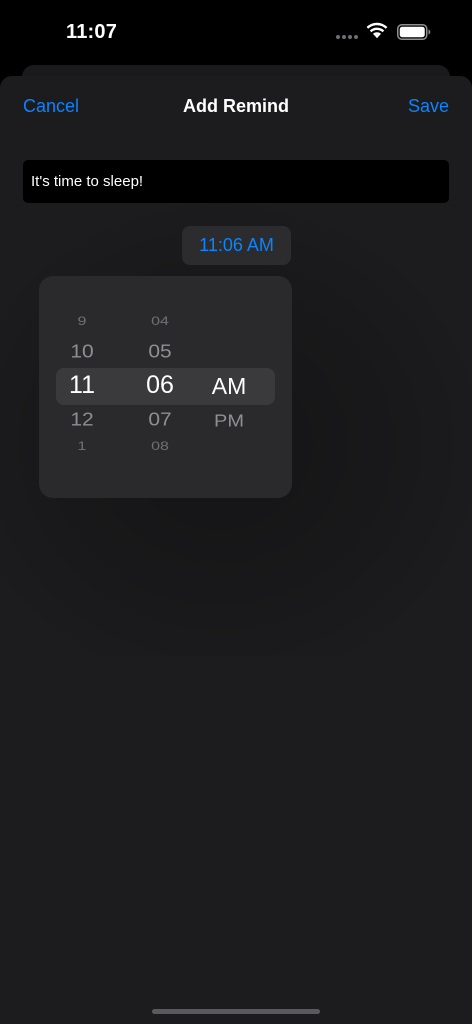  Describe the element at coordinates (236, 181) in the screenshot. I see `reminder-text-input` at that location.